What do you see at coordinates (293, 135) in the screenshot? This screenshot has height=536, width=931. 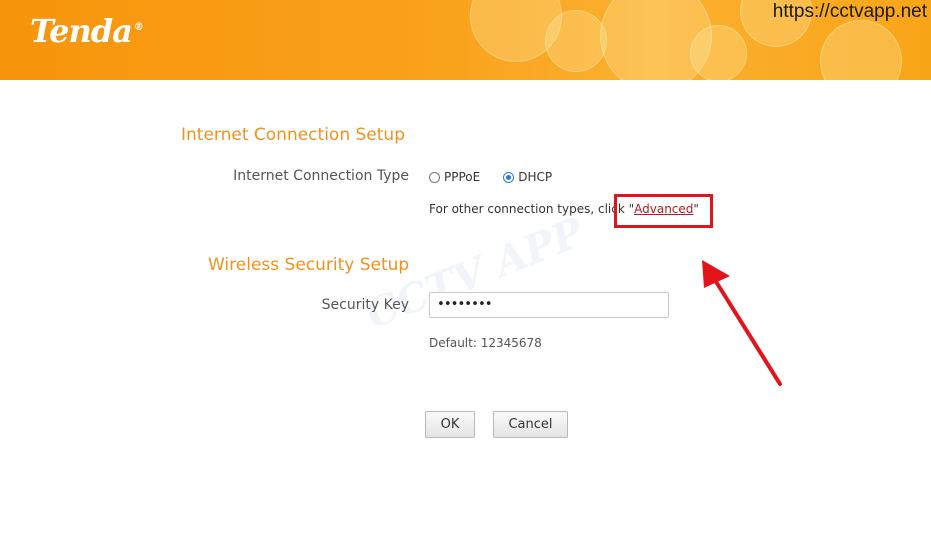 I see `internet-section-title: Internet Connection Setup` at bounding box center [293, 135].